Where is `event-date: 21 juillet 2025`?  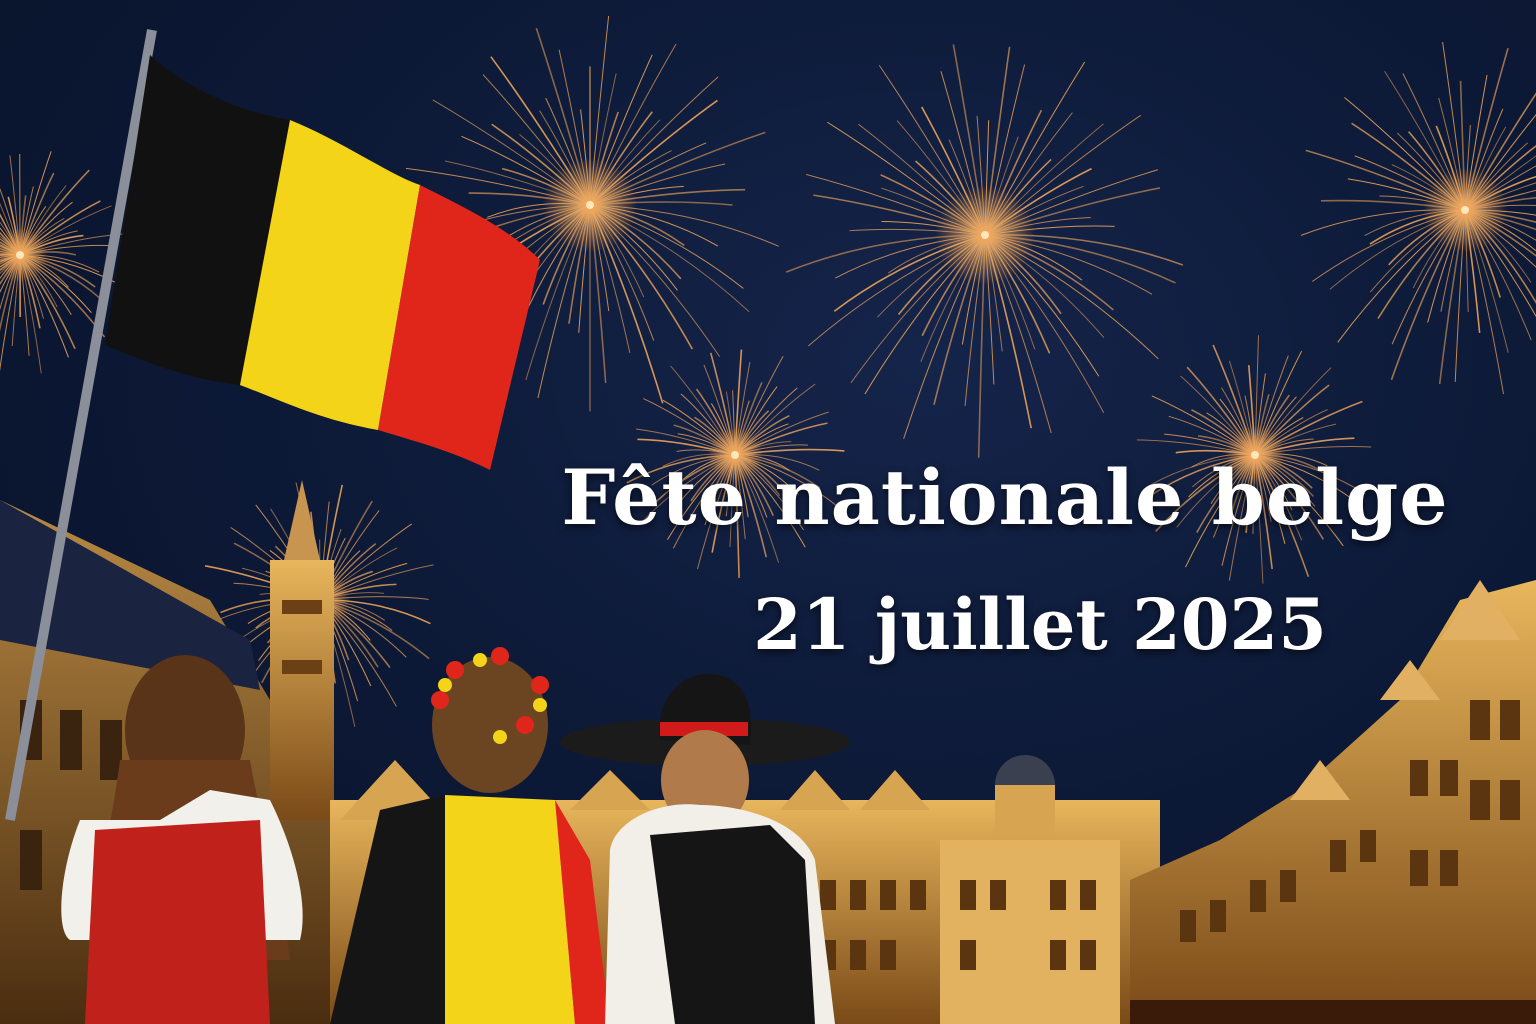 event-date: 21 juillet 2025 is located at coordinates (1040, 624).